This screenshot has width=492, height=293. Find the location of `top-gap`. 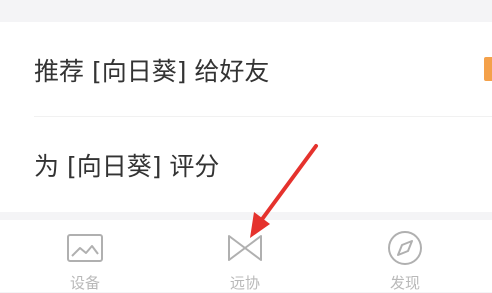

top-gap is located at coordinates (246, 11).